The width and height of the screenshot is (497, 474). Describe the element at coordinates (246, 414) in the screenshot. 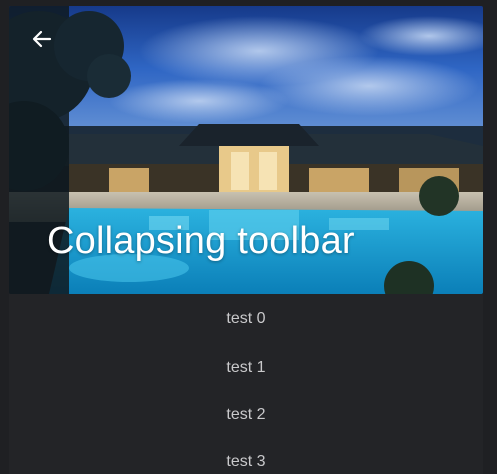

I see `list-item: test 2` at that location.